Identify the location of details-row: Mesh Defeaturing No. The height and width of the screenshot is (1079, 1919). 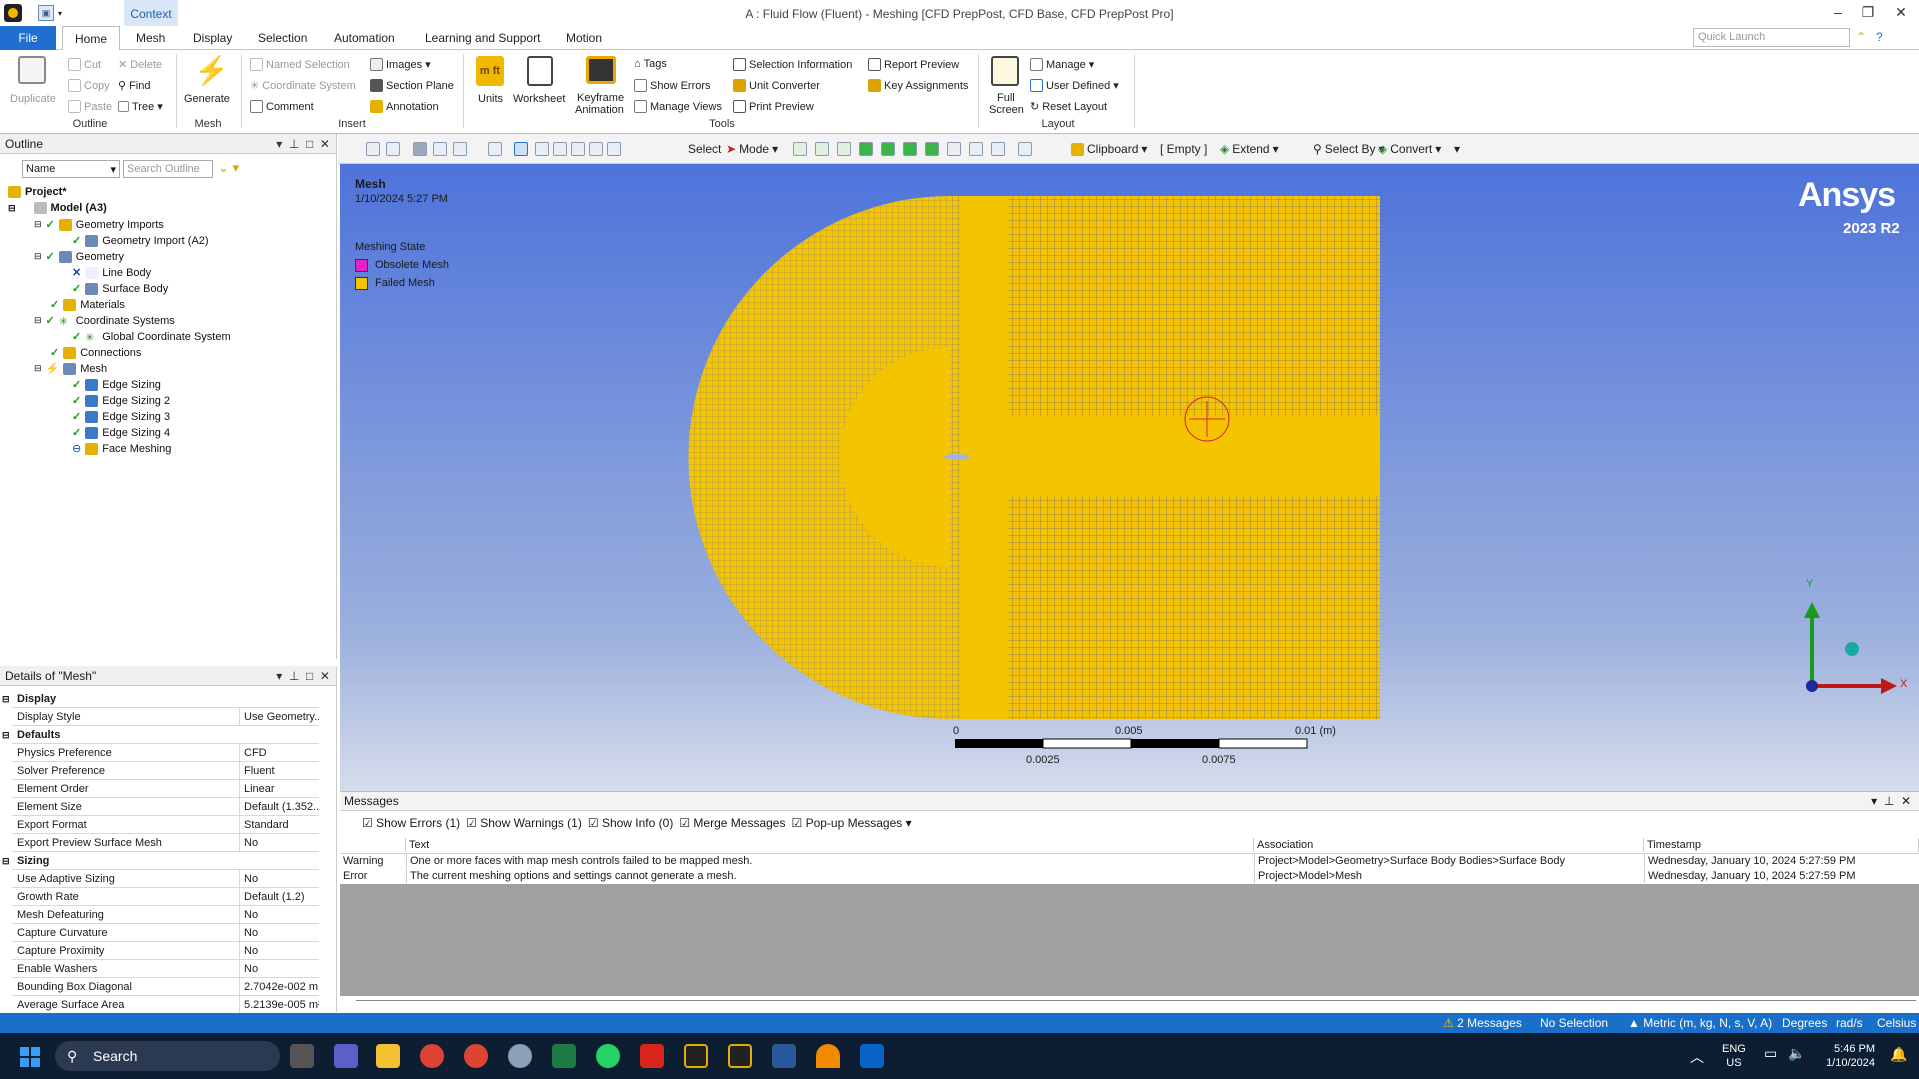
(165, 915).